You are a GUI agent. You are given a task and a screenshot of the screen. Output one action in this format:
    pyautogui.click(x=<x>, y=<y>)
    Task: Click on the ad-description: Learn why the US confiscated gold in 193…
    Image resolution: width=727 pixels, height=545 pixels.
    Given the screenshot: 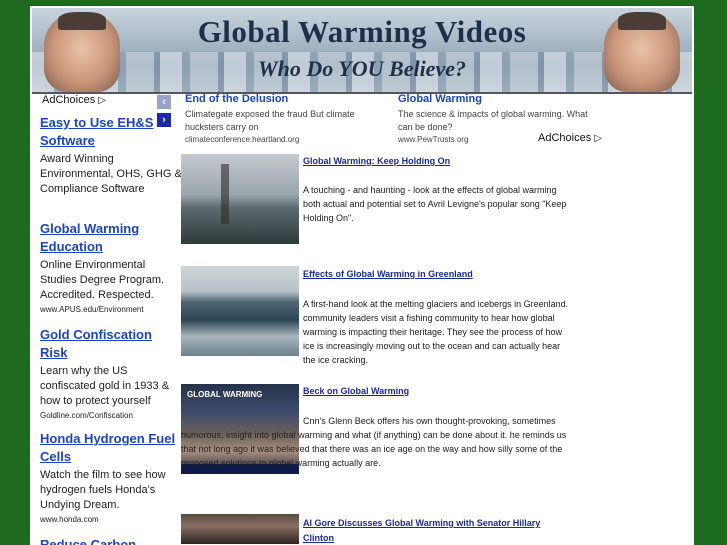 What is the action you would take?
    pyautogui.click(x=105, y=386)
    